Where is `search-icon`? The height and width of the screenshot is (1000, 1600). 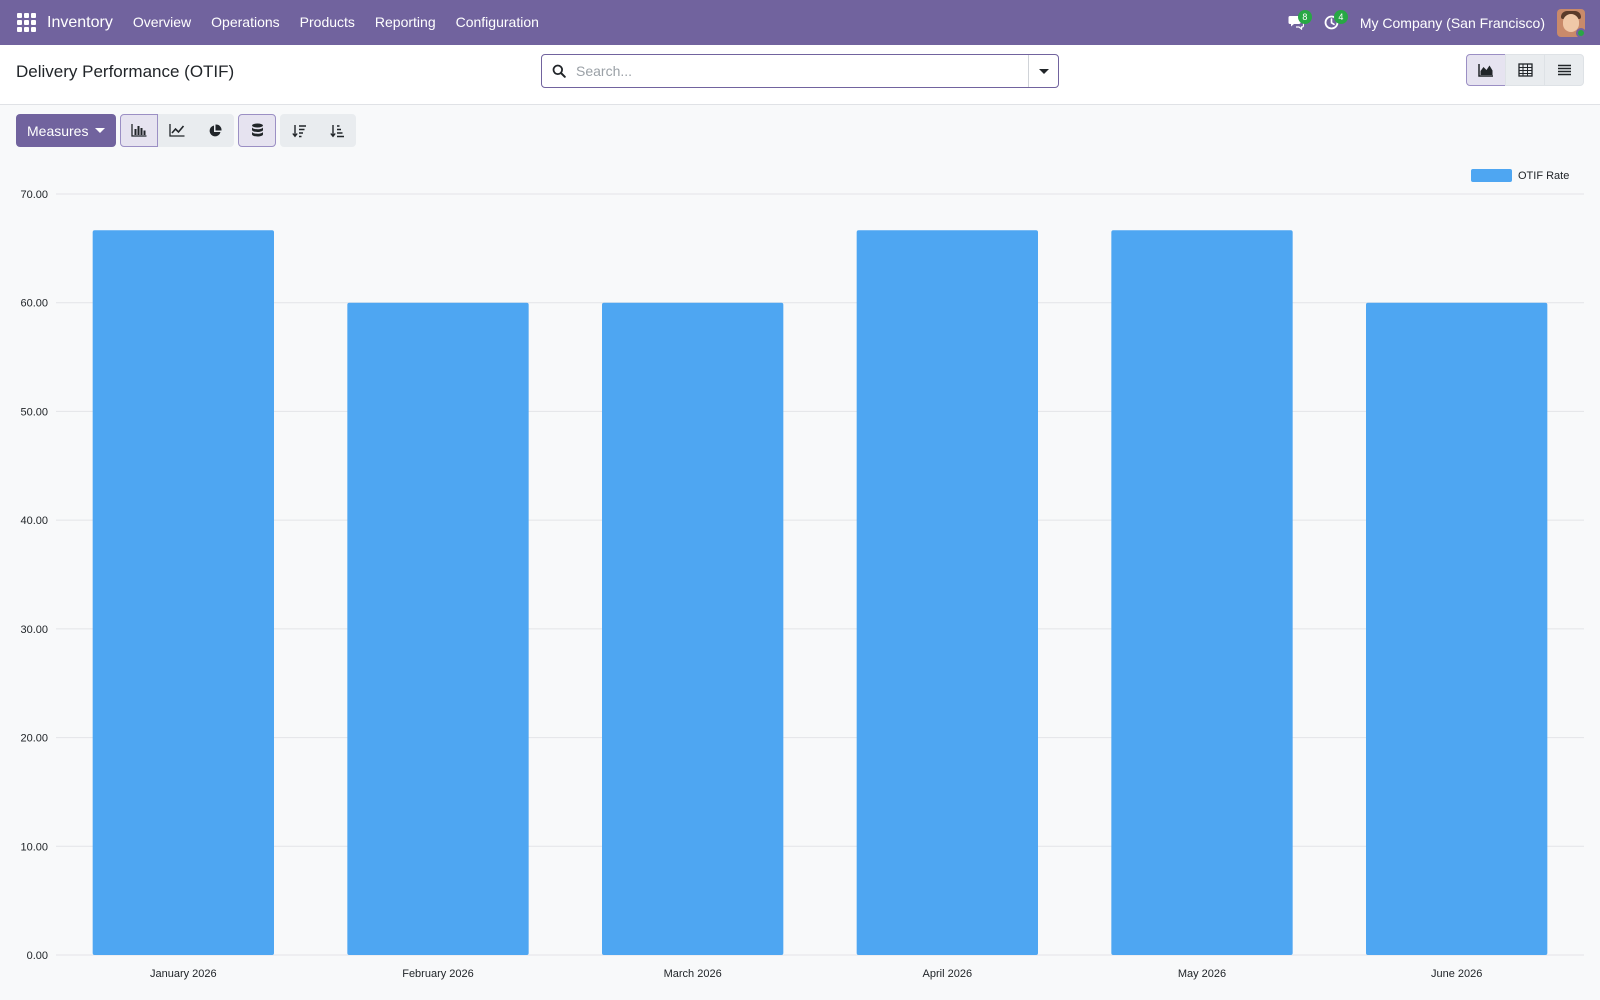
search-icon is located at coordinates (559, 71).